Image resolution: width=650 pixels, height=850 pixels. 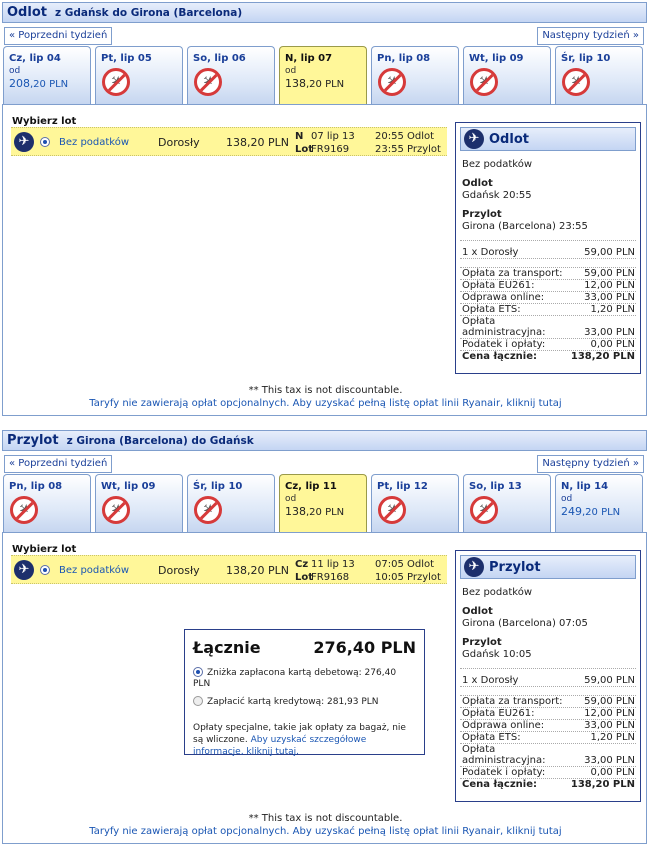 I want to click on return-summary-arrival-label: Przylot, so click(x=482, y=642).